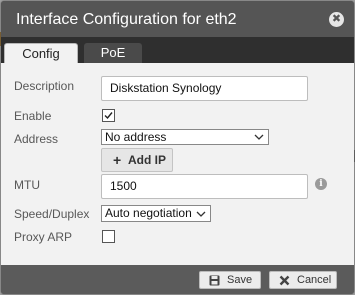 This screenshot has height=295, width=355. What do you see at coordinates (33, 116) in the screenshot?
I see `enable-label: Enable` at bounding box center [33, 116].